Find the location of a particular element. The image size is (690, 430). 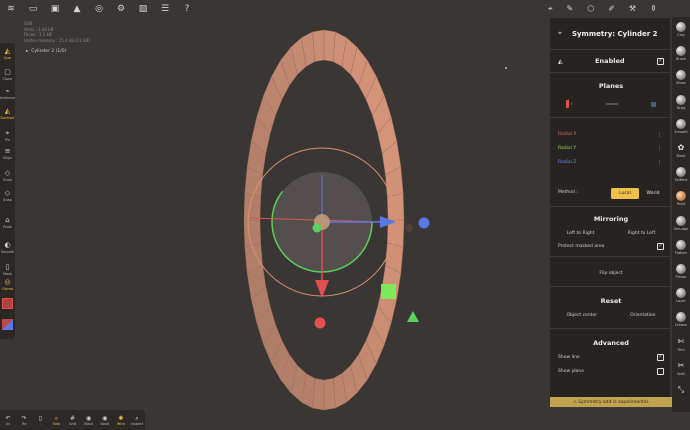

method-world-option: World is located at coordinates (653, 193).